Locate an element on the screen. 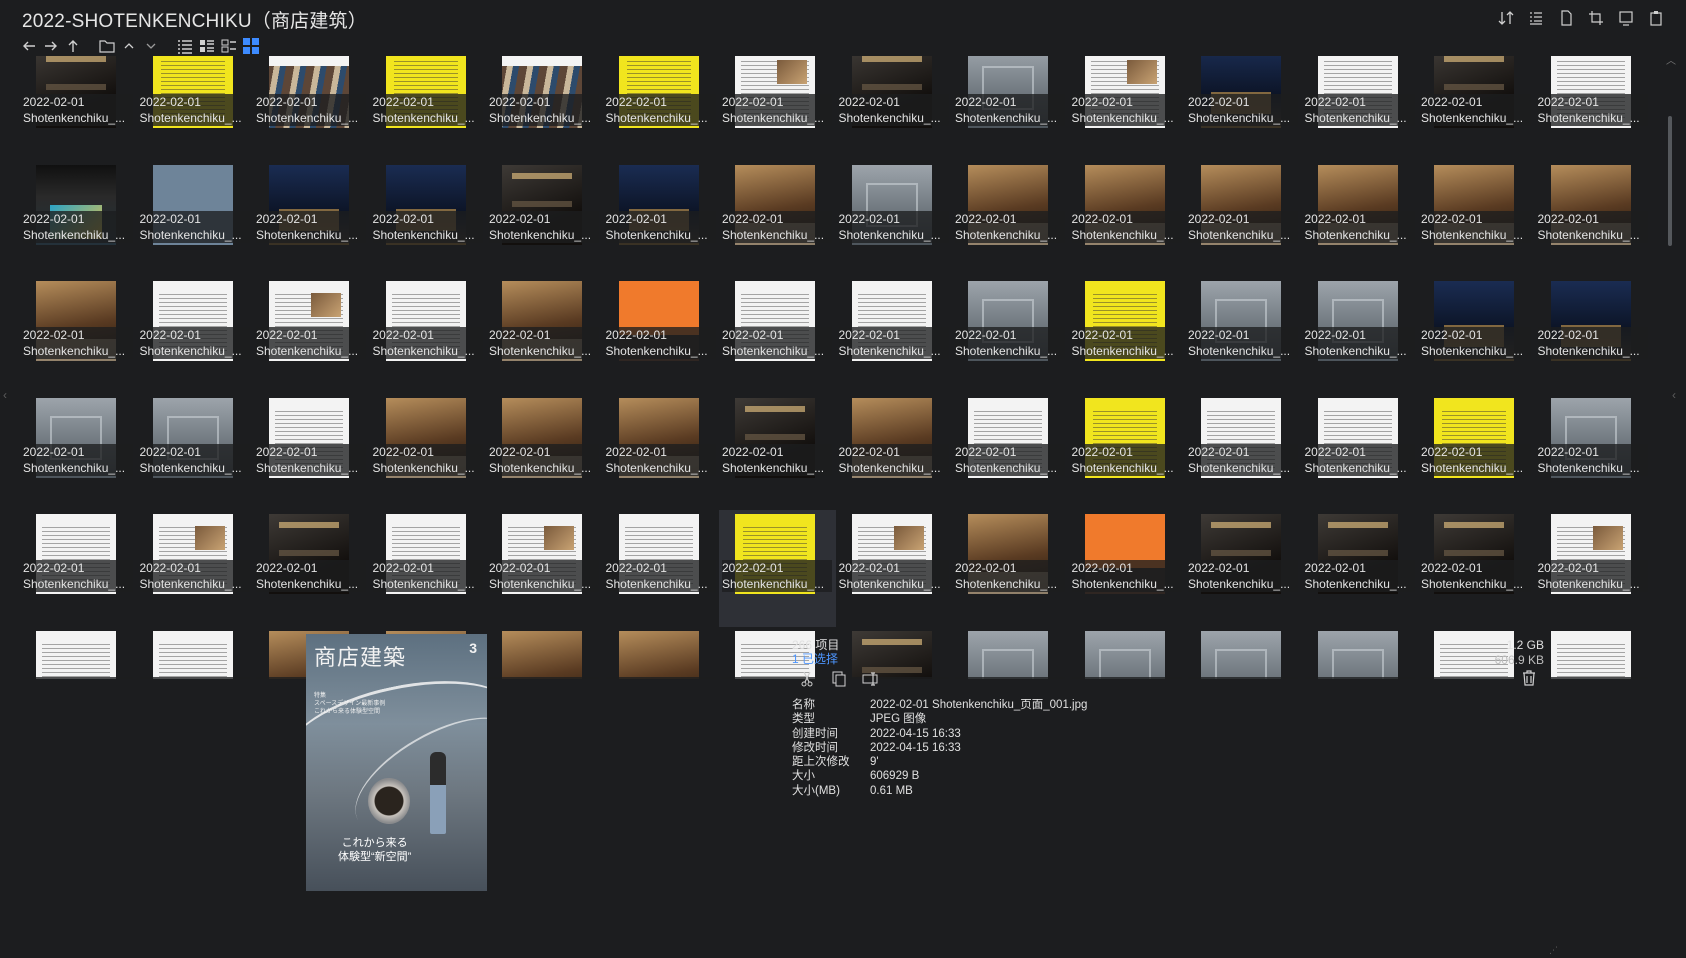  property-value: JPEG 图像 is located at coordinates (898, 719).